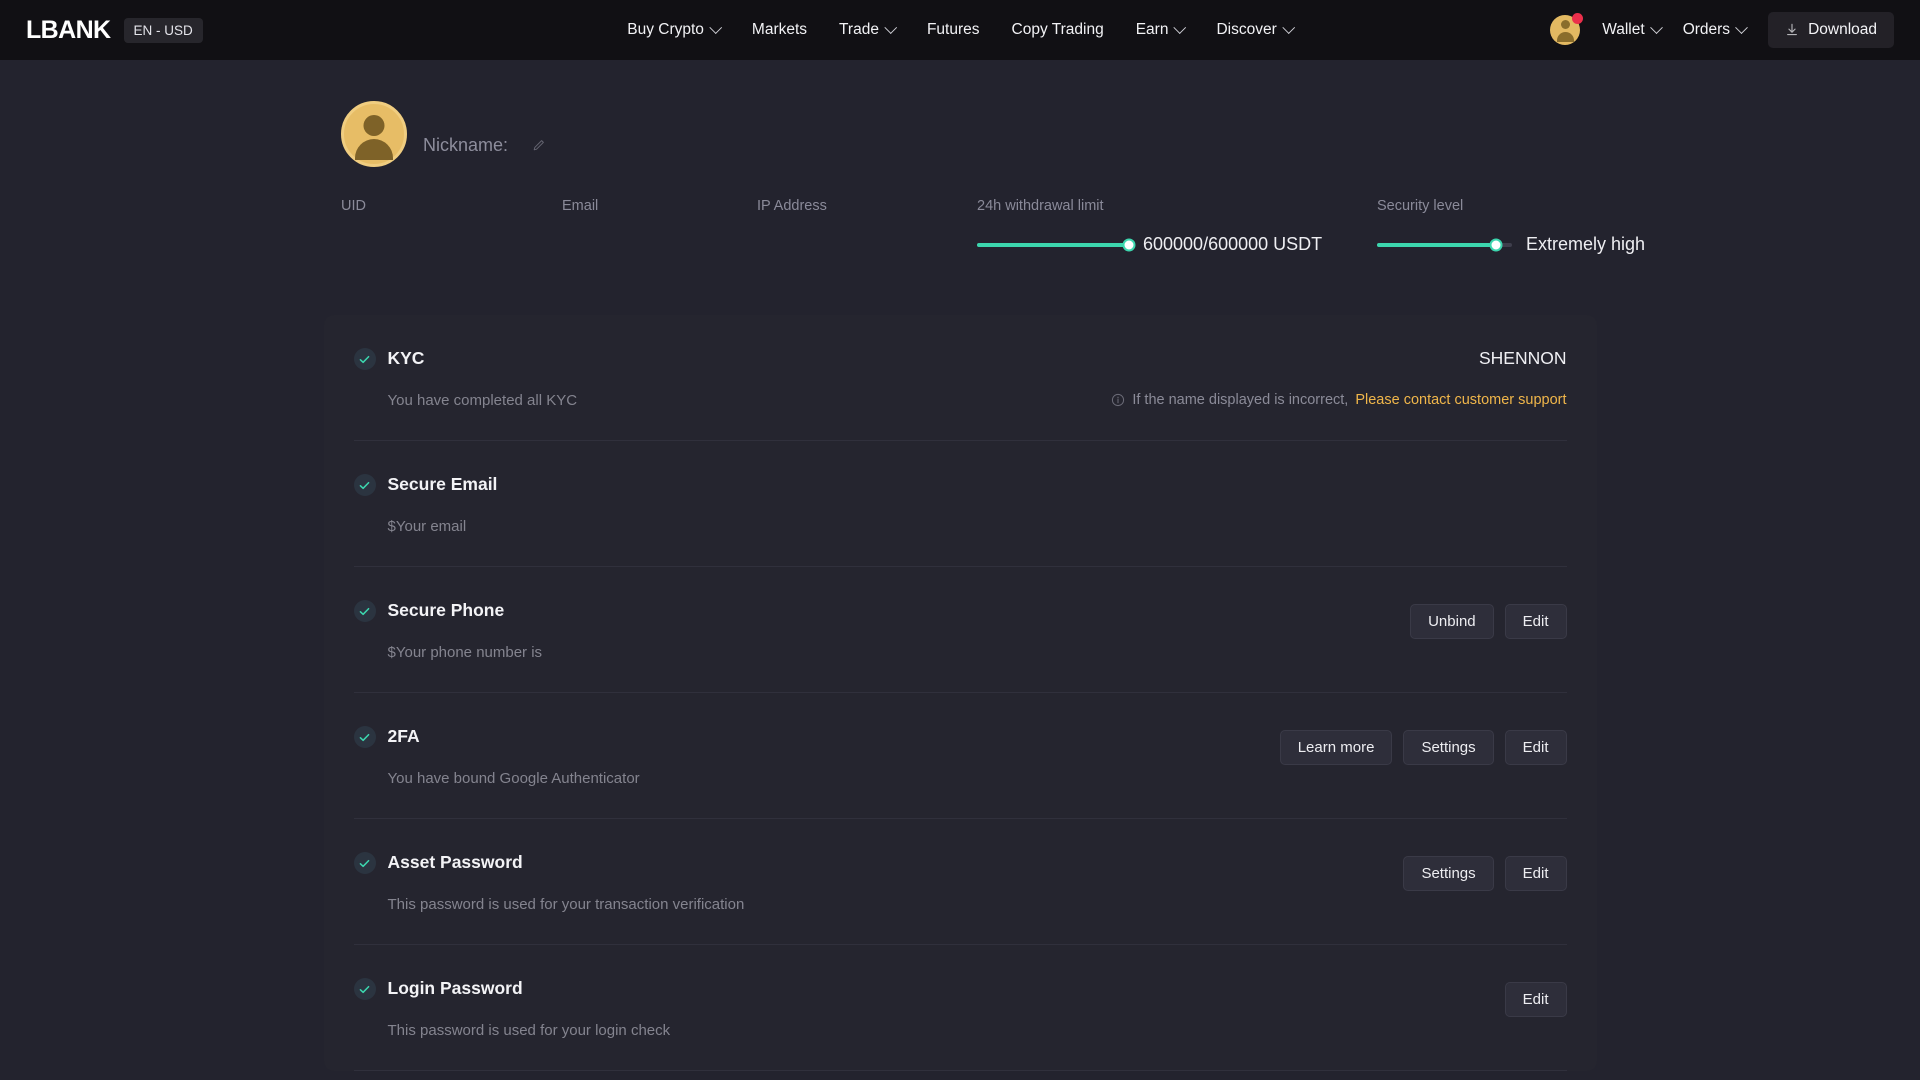 The width and height of the screenshot is (1920, 1080). I want to click on info-circle-icon, so click(1118, 400).